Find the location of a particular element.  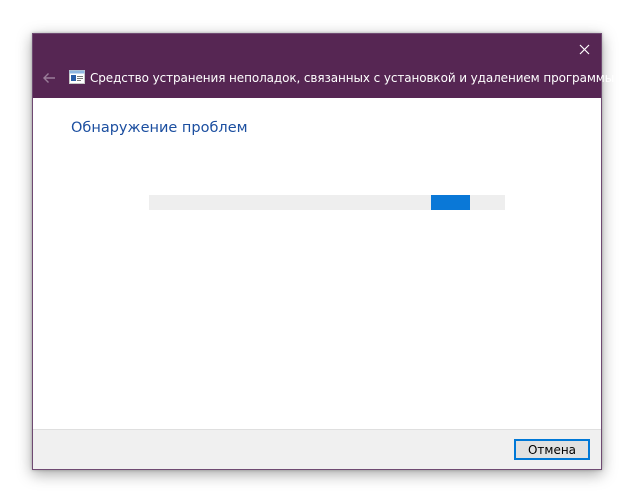

troubleshooter-icon is located at coordinates (77, 77).